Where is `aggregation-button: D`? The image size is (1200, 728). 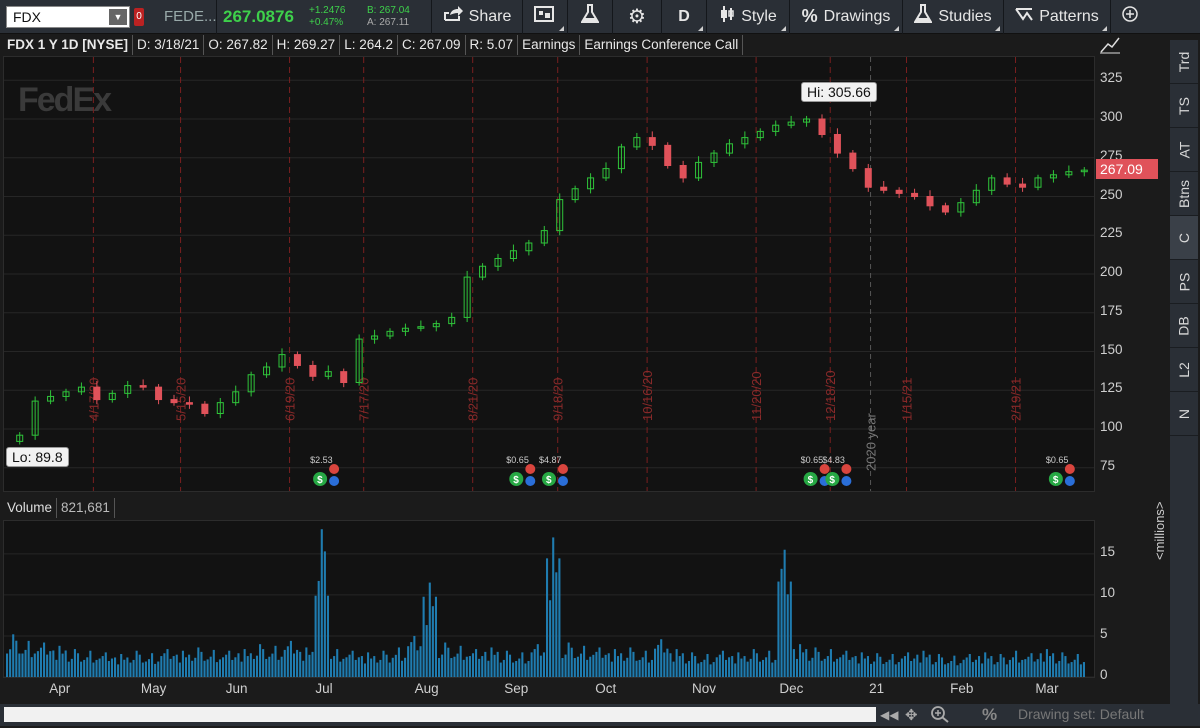 aggregation-button: D is located at coordinates (684, 17).